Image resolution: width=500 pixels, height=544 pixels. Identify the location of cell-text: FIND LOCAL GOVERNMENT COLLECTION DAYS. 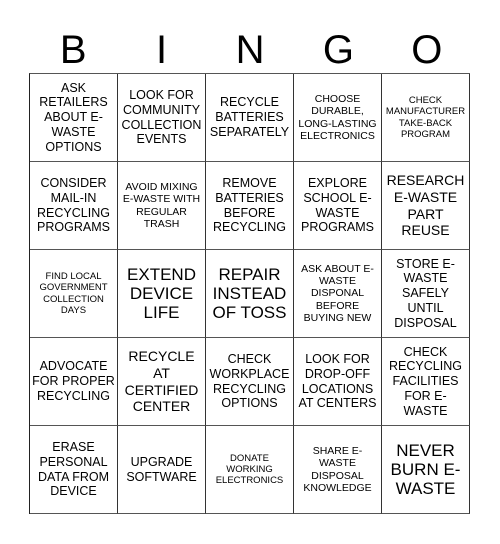
(73, 293).